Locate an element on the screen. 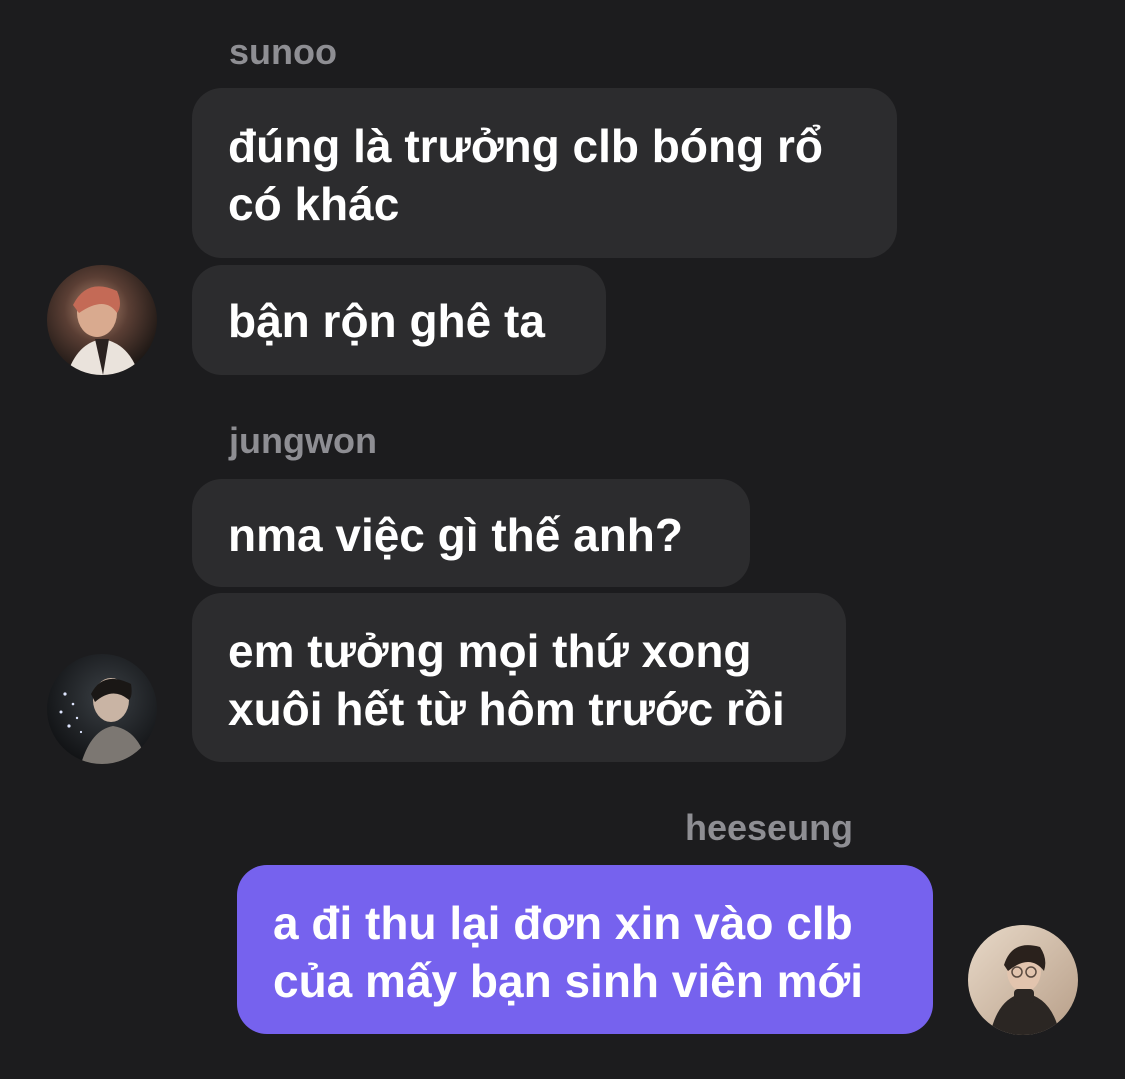  message-text-line: em tưởng mọi thứ xong is located at coordinates (490, 651).